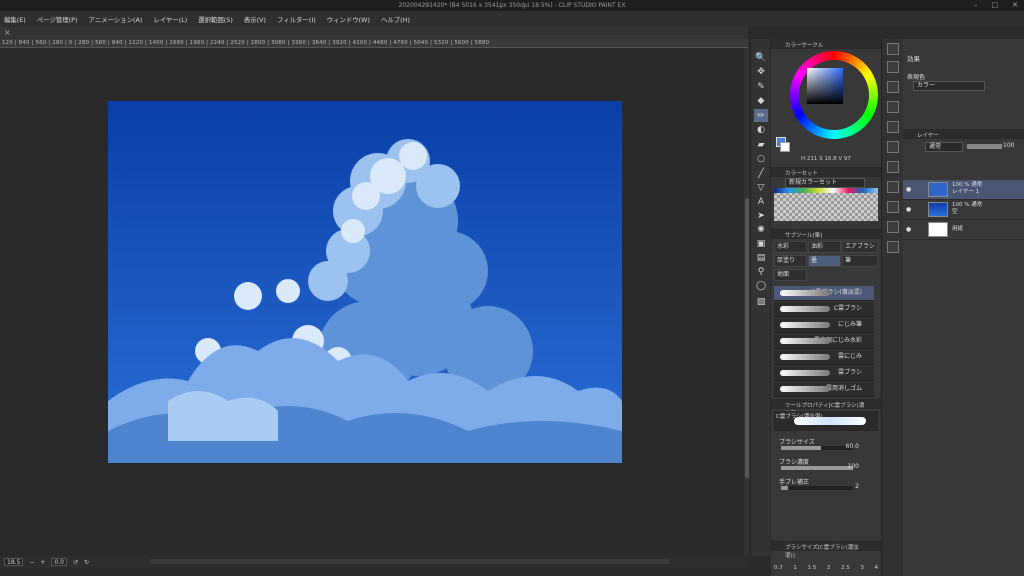 This screenshot has width=1024, height=576. Describe the element at coordinates (824, 373) in the screenshot. I see `brush-item: 雲ブラシ` at that location.